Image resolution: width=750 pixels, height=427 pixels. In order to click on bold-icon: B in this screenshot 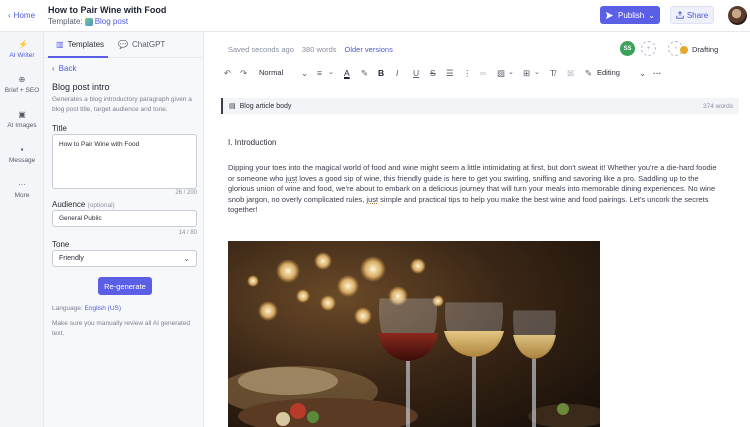, I will do `click(381, 73)`.